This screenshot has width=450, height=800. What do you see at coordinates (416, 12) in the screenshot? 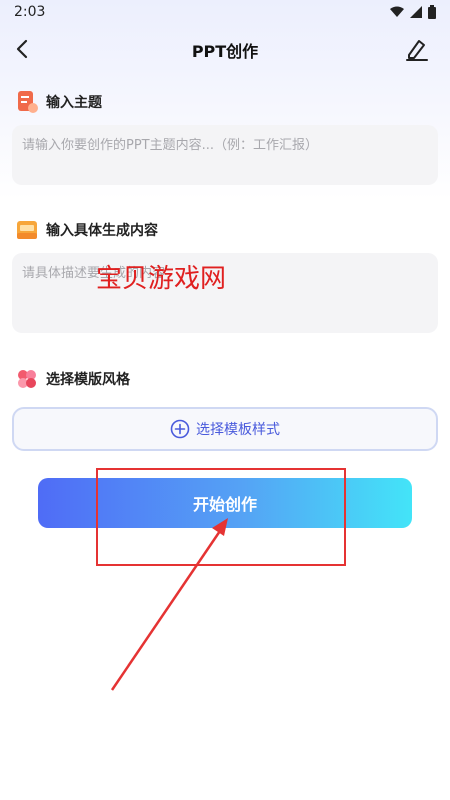
I see `signal-icon` at bounding box center [416, 12].